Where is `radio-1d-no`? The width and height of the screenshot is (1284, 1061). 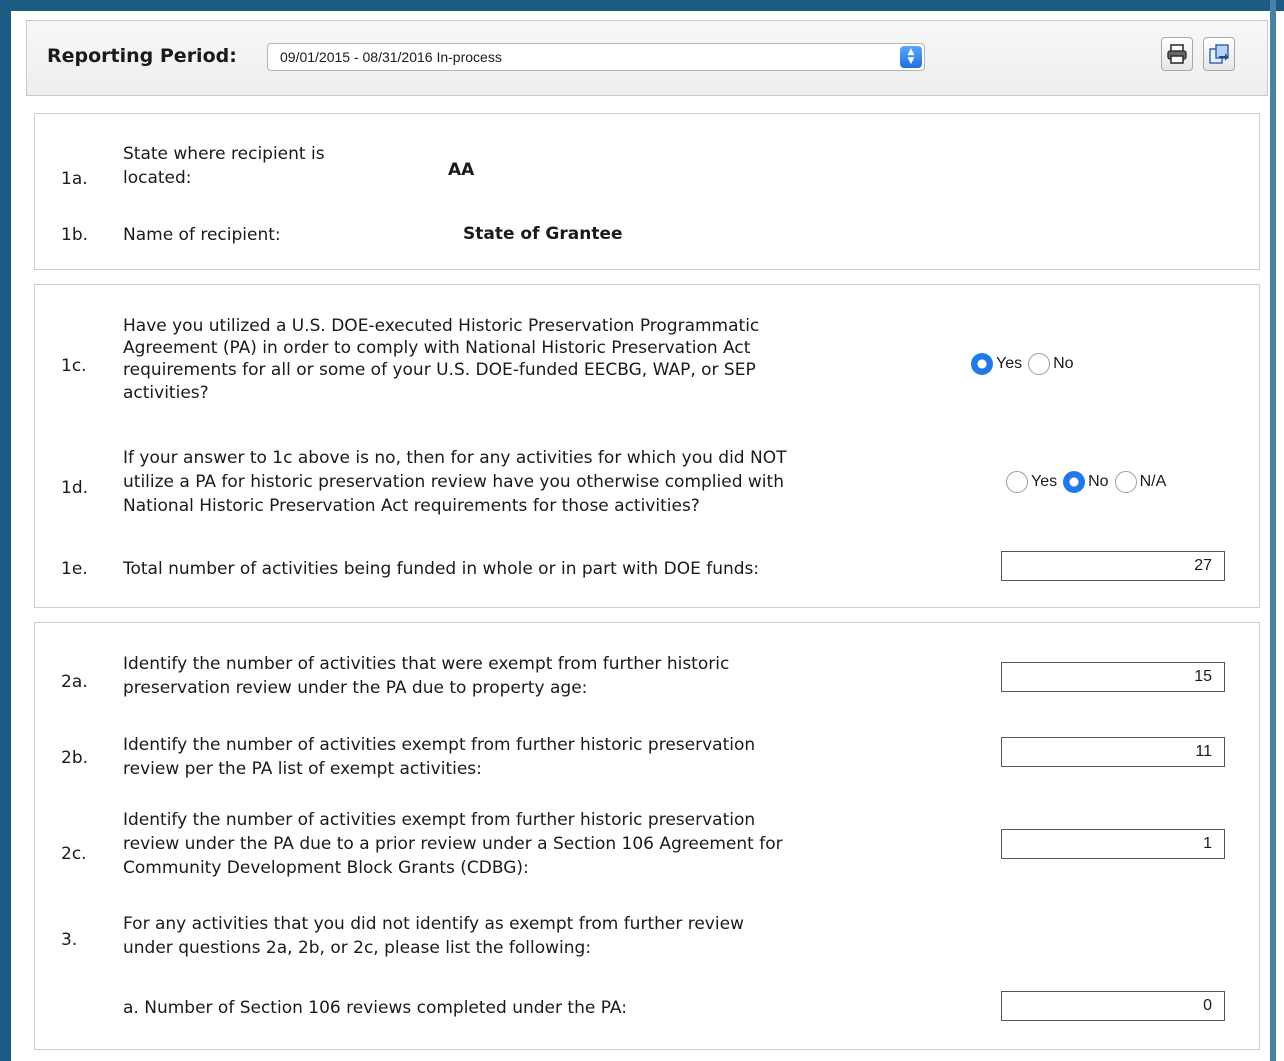
radio-1d-no is located at coordinates (1074, 482).